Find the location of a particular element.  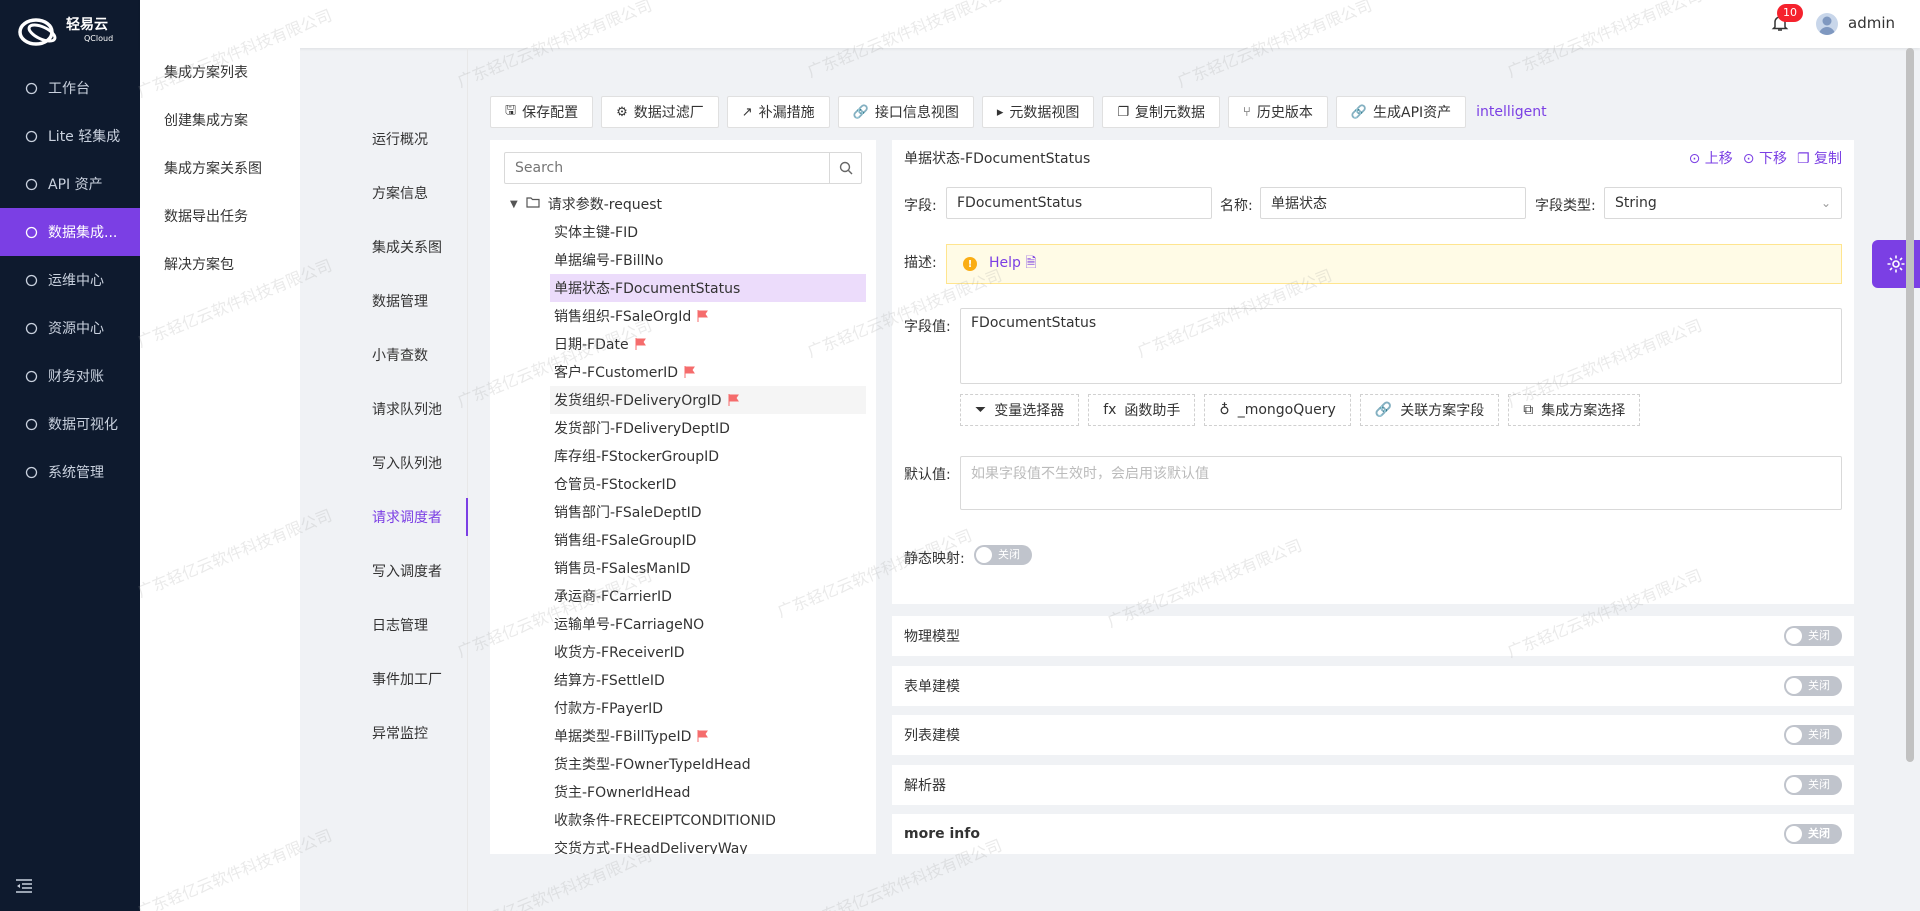

gear-icon: ⚙ is located at coordinates (622, 112).